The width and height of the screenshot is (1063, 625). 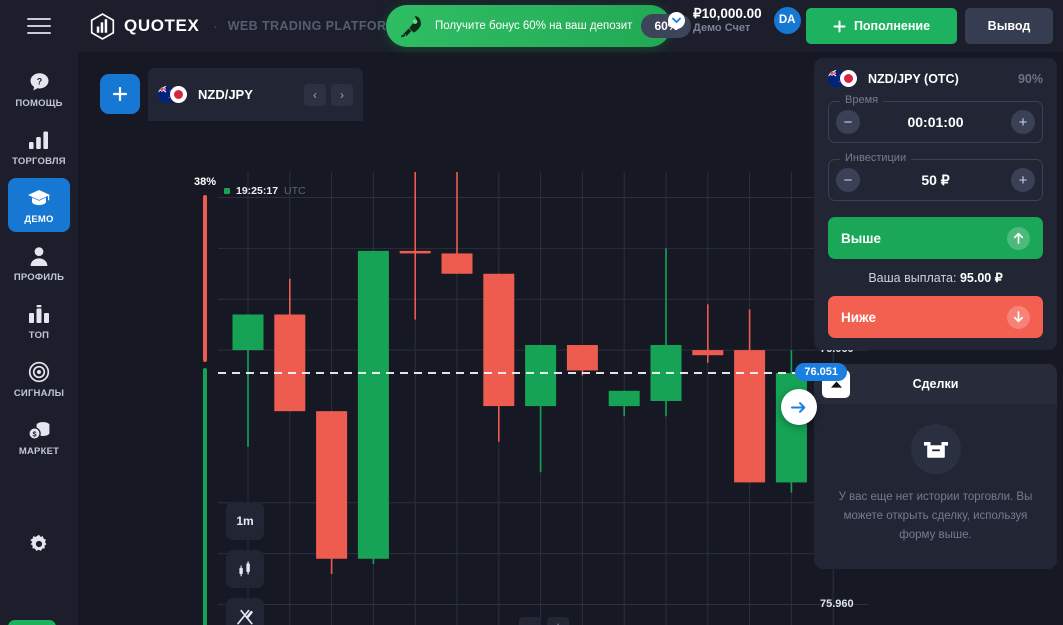 What do you see at coordinates (39, 372) in the screenshot?
I see `signal-icon` at bounding box center [39, 372].